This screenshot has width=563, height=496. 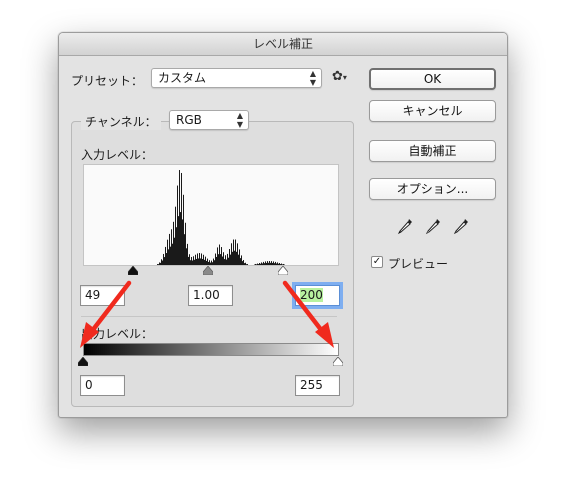 What do you see at coordinates (207, 314) in the screenshot?
I see `annotation-arrows` at bounding box center [207, 314].